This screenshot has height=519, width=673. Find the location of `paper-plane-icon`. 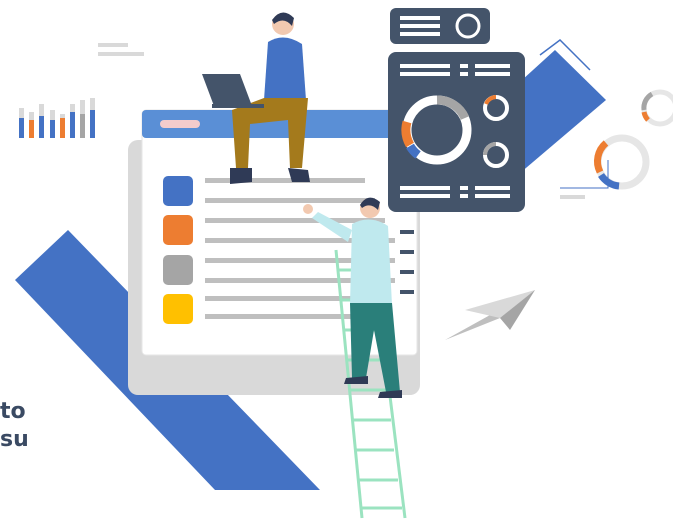

paper-plane-icon is located at coordinates (490, 315).